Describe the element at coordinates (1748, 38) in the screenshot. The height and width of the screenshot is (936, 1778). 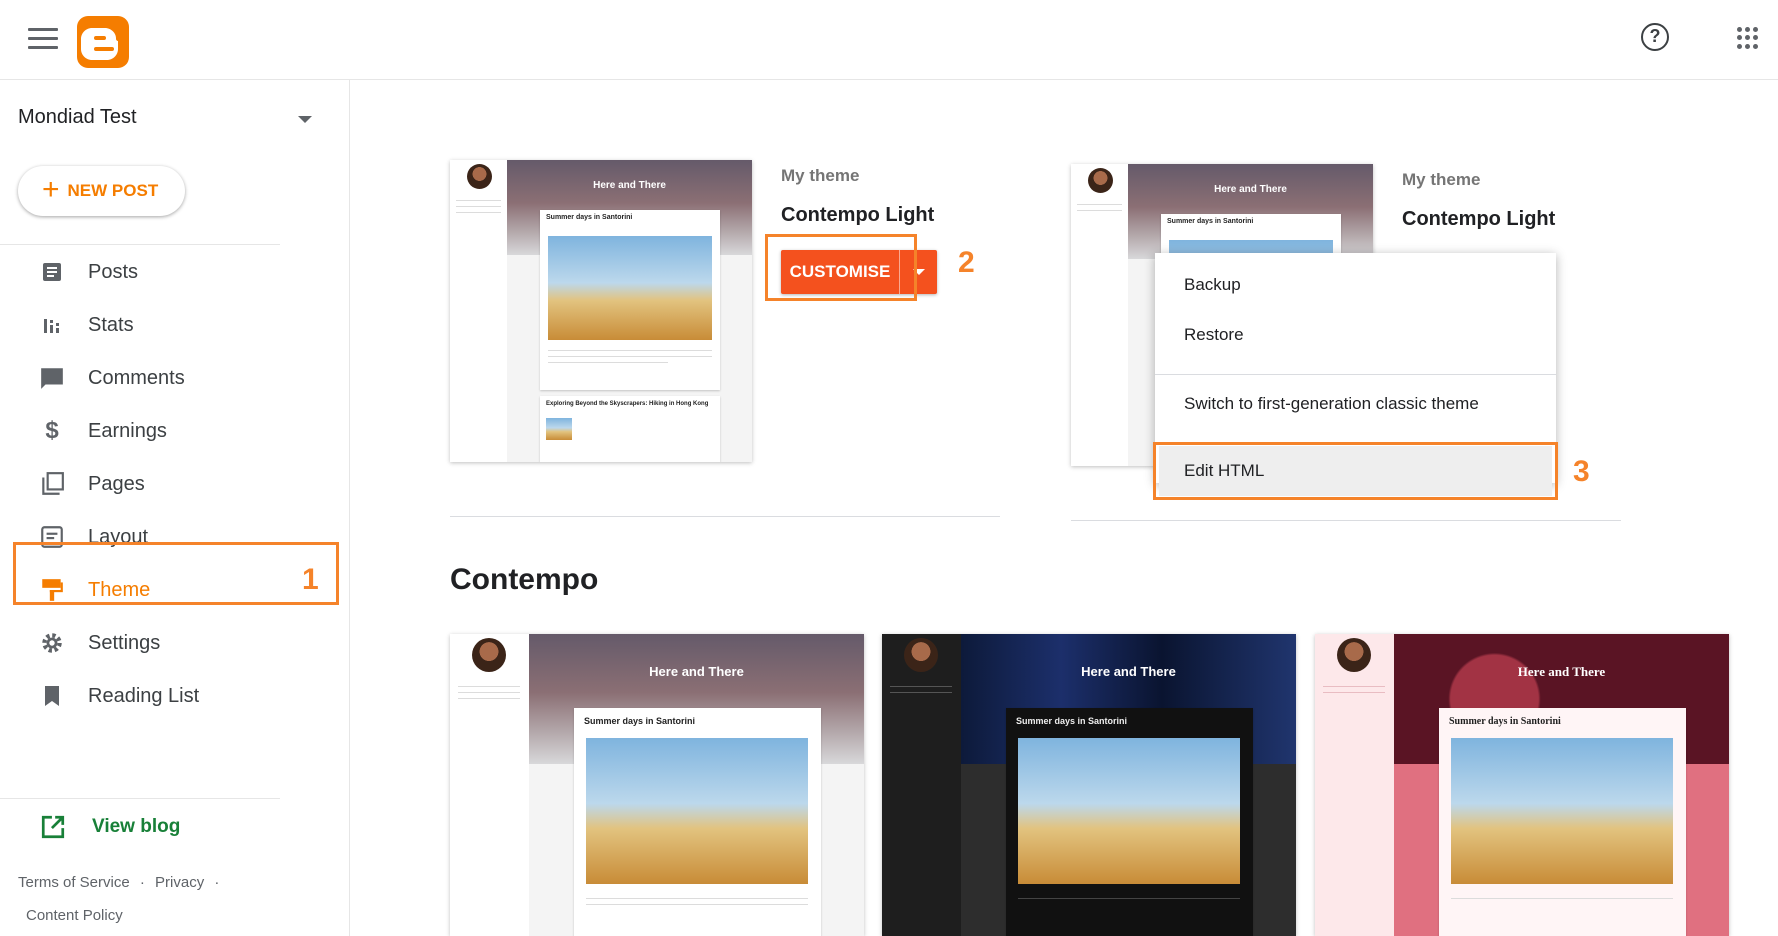
I see `apps-grid-icon` at that location.